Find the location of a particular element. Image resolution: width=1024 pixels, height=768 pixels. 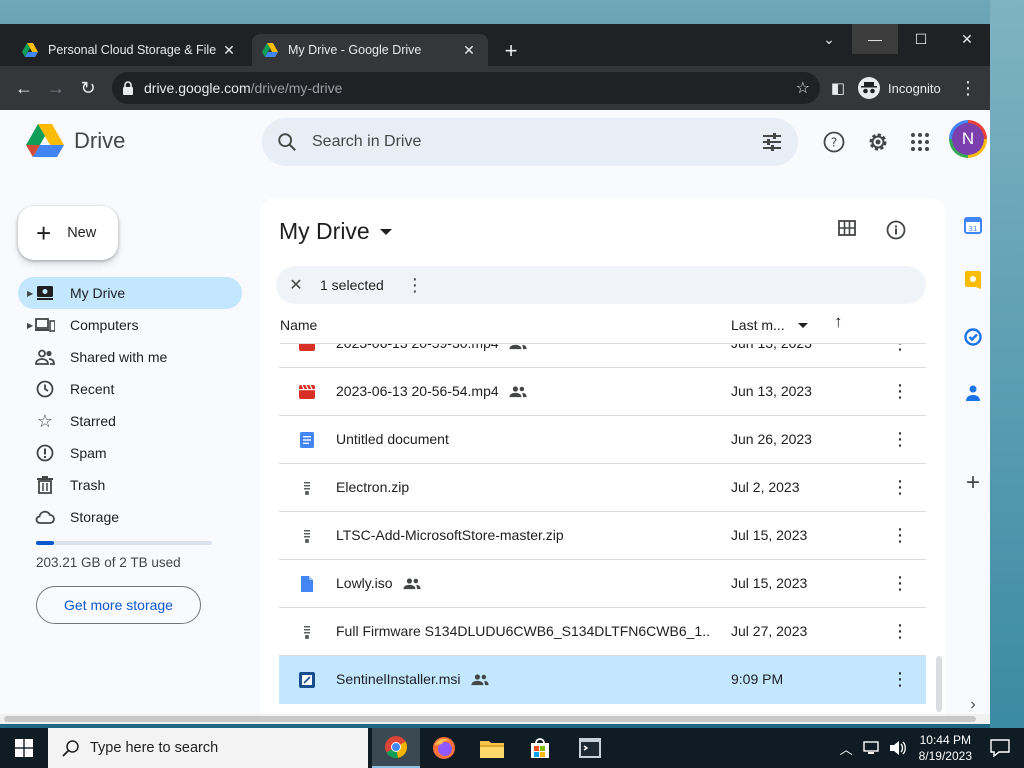

file-name: Lowly.iso is located at coordinates (378, 583).